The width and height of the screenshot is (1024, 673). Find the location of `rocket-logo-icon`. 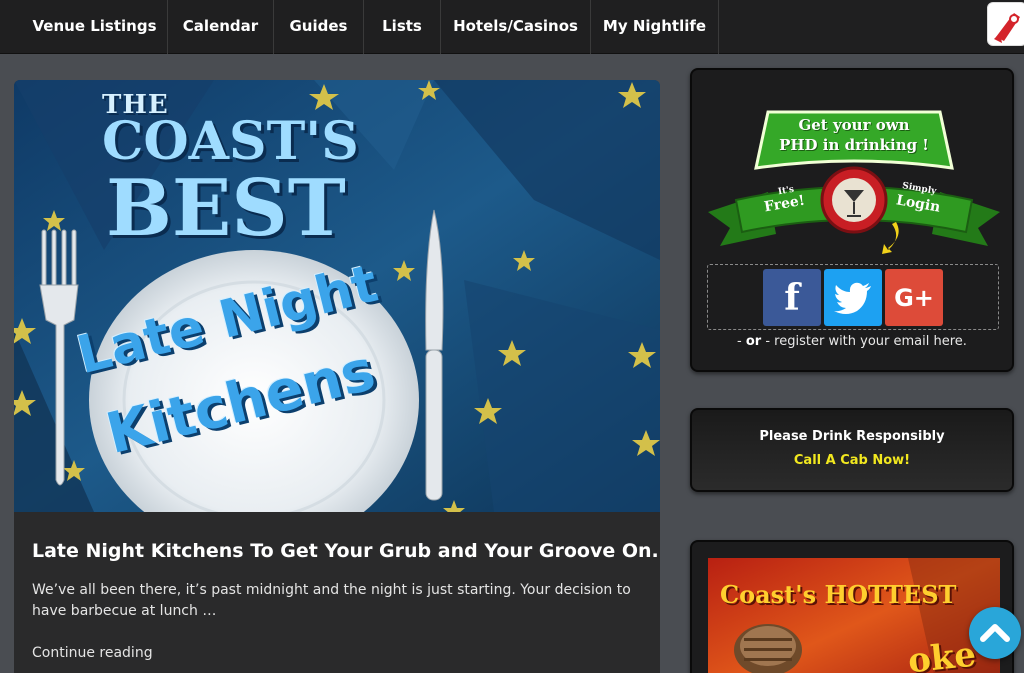

rocket-logo-icon is located at coordinates (1005, 24).